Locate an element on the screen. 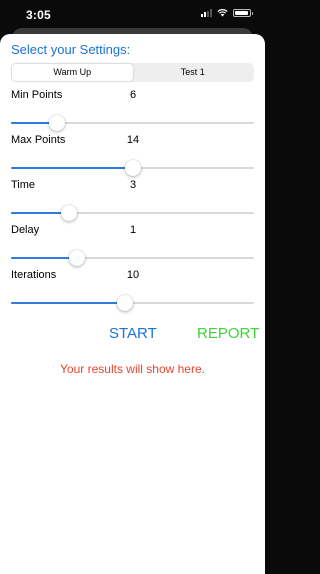 Image resolution: width=320 pixels, height=574 pixels. mode-segmented-control: Warm Up Test 1 is located at coordinates (132, 72).